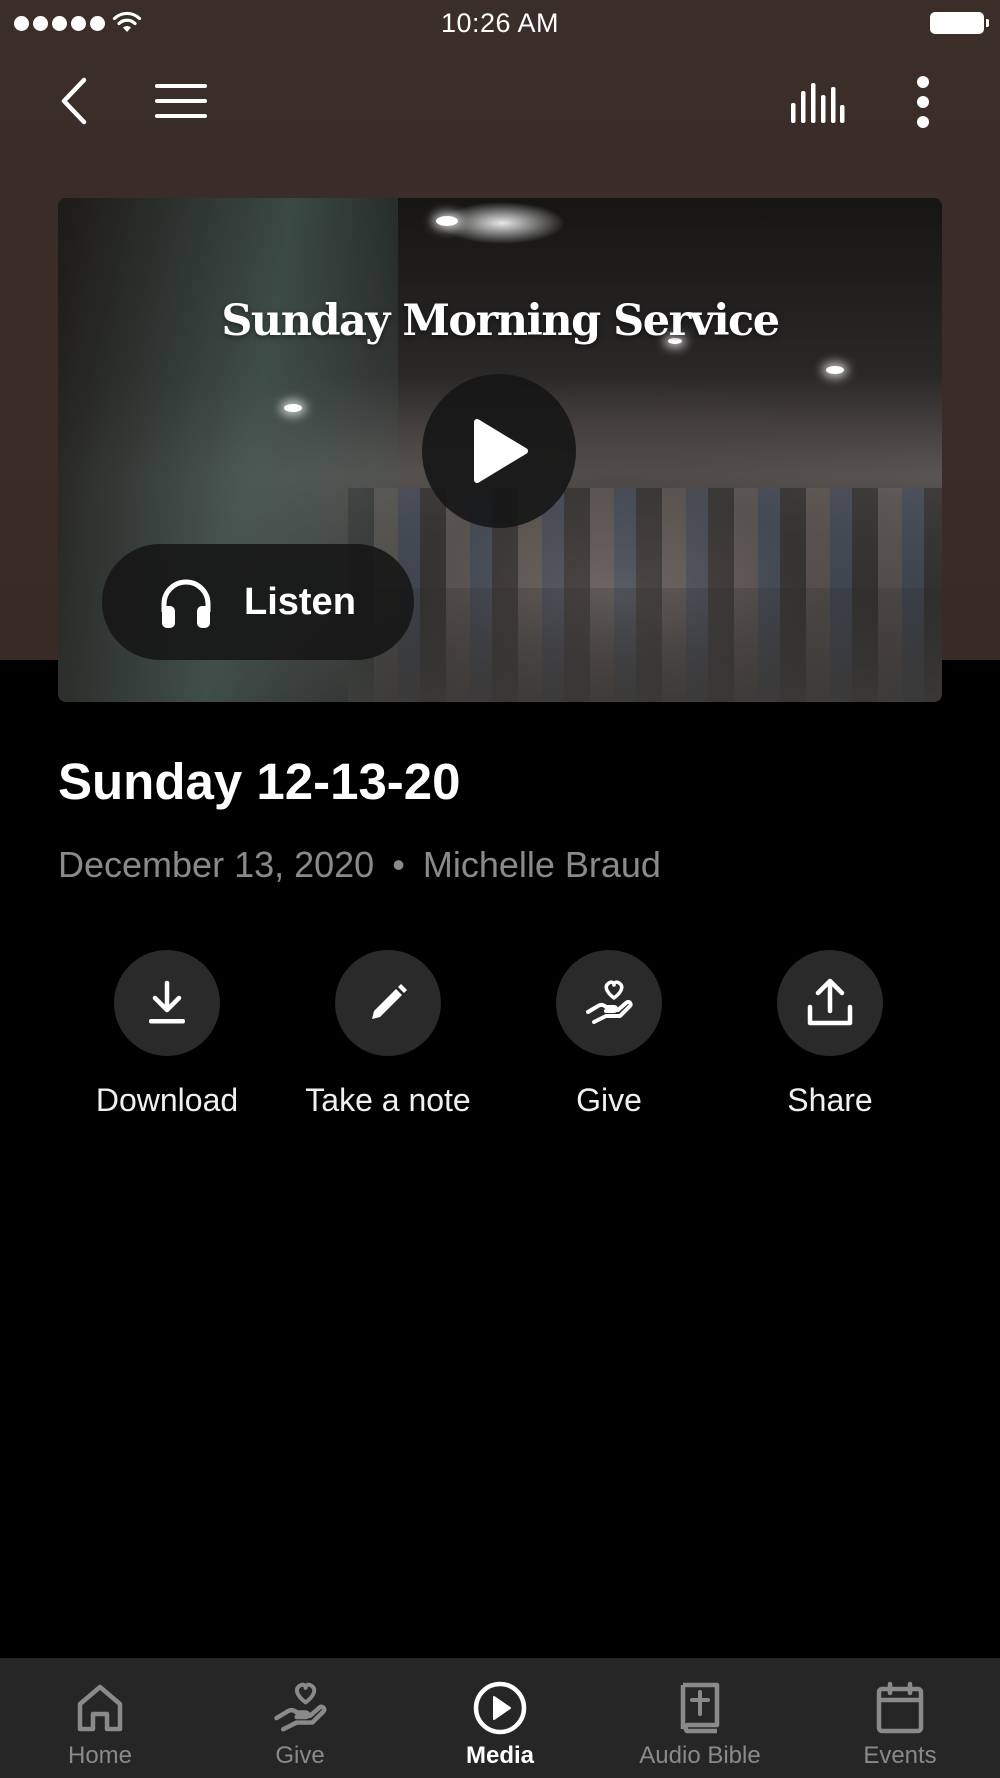 This screenshot has height=1778, width=1000. I want to click on download-icon, so click(167, 1002).